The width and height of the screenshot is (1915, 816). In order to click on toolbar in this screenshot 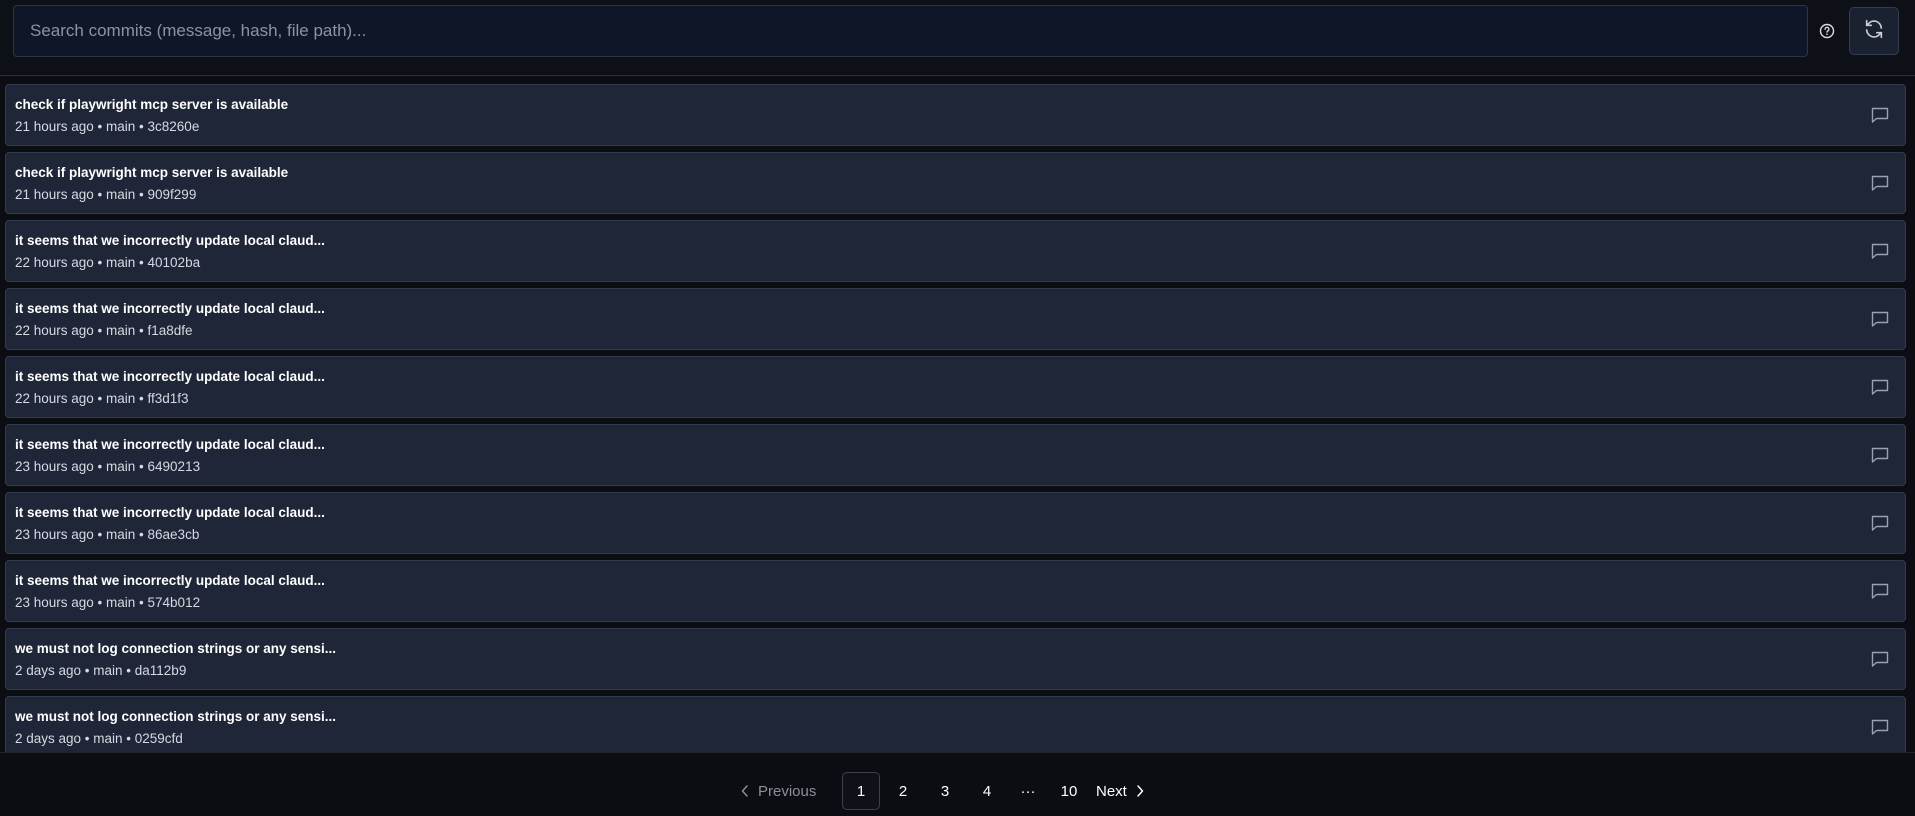, I will do `click(957, 38)`.